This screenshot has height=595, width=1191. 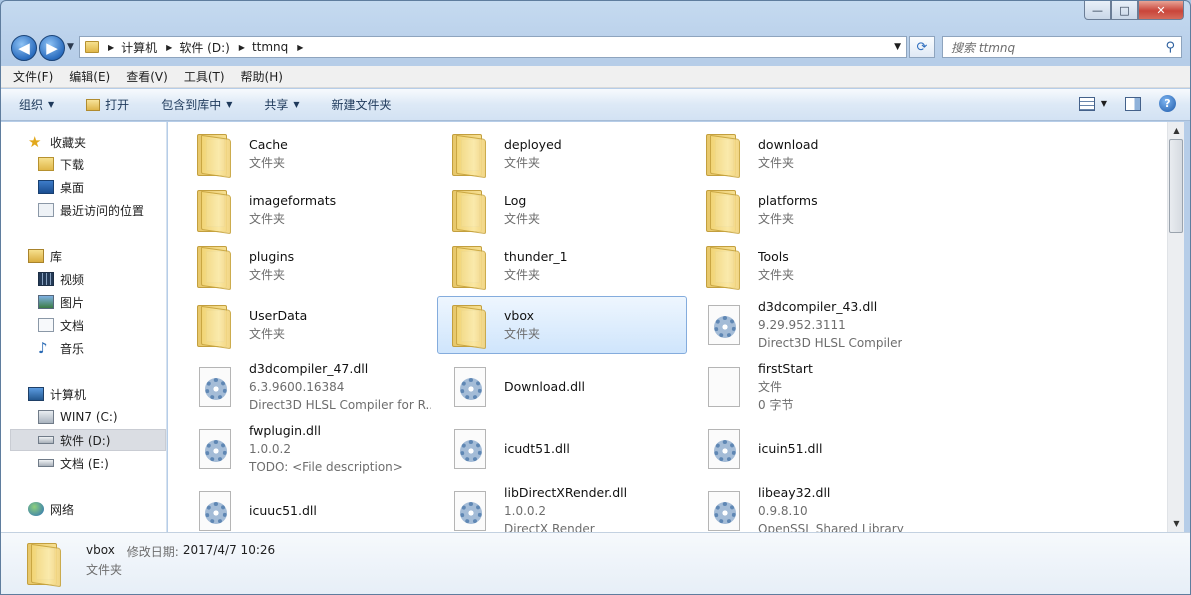 What do you see at coordinates (1086, 103) in the screenshot?
I see `view-options-icon` at bounding box center [1086, 103].